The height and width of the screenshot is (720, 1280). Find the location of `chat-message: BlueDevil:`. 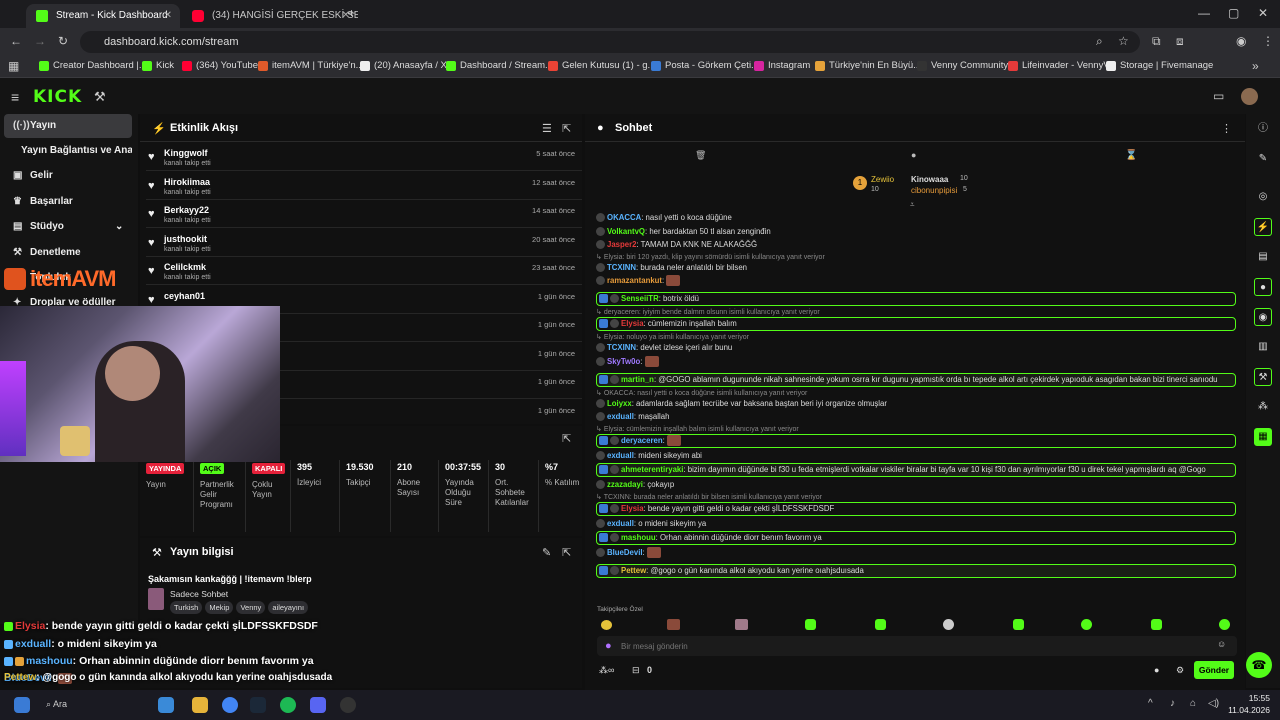

chat-message: BlueDevil: is located at coordinates (916, 553).